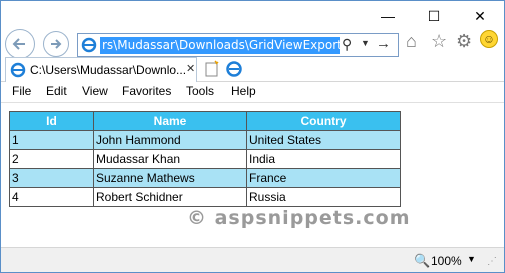  Describe the element at coordinates (471, 259) in the screenshot. I see `zoom-dropdown-icon: ▼` at that location.